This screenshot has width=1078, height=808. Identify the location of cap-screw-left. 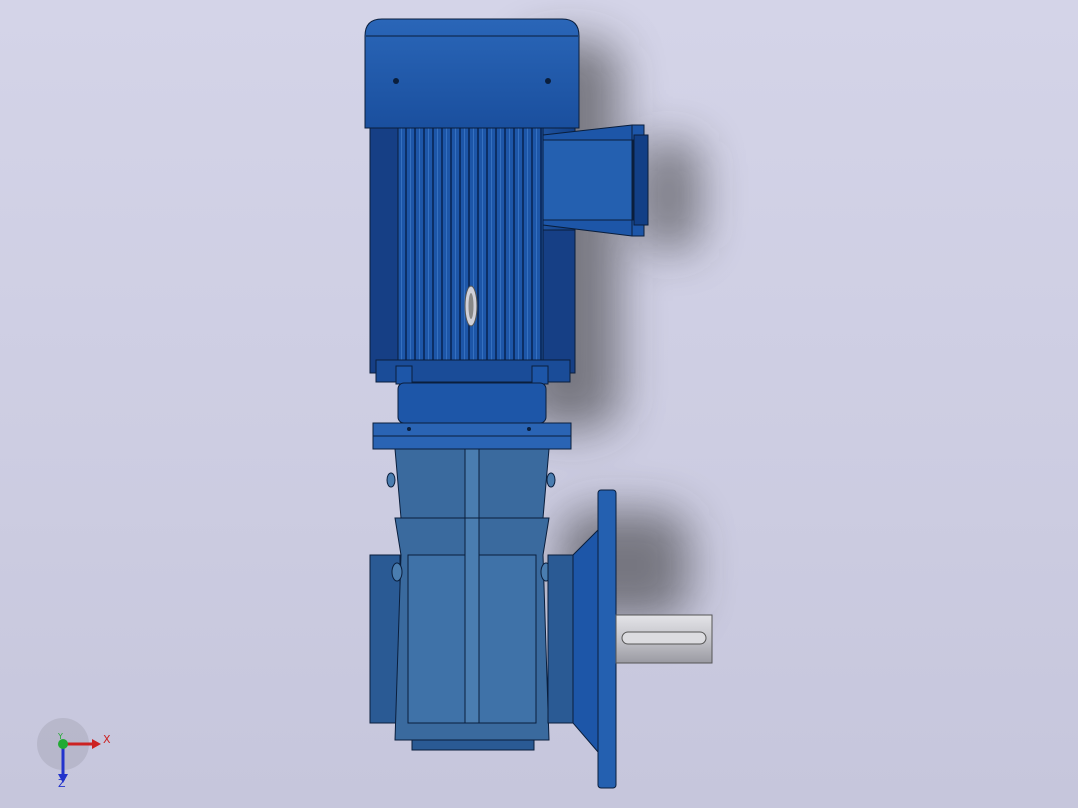
(396, 81).